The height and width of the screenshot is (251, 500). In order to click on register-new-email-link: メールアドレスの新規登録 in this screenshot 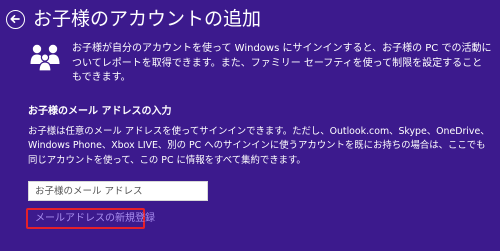, I will do `click(95, 218)`.